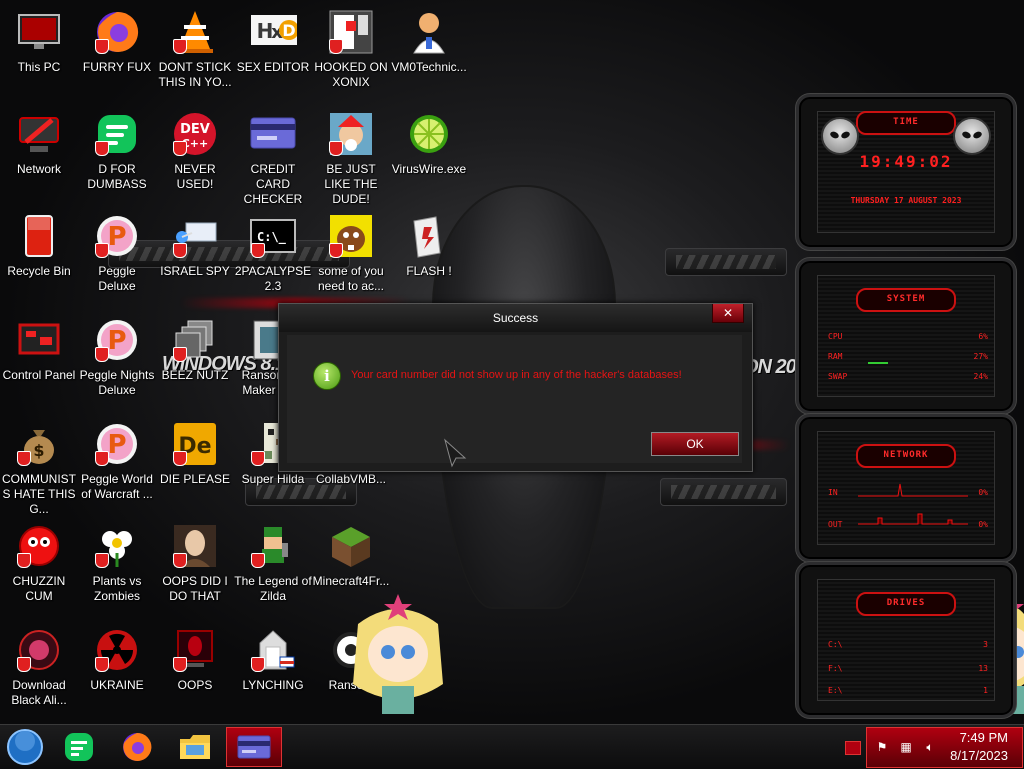  Describe the element at coordinates (455, 453) in the screenshot. I see `mouse-cursor-icon` at that location.